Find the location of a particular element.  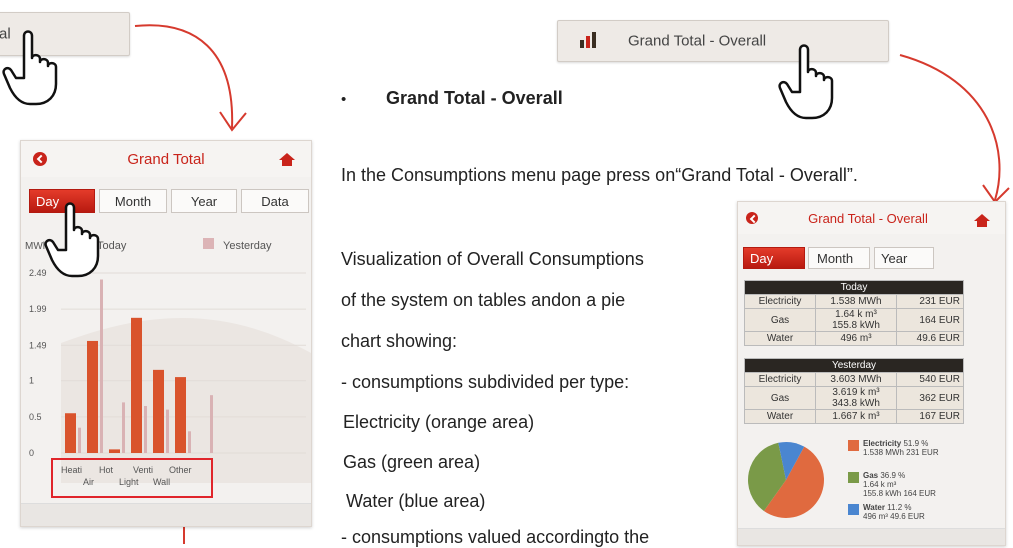

cell-amount: 3.619 k m³ 343.8 kWh is located at coordinates (856, 398).